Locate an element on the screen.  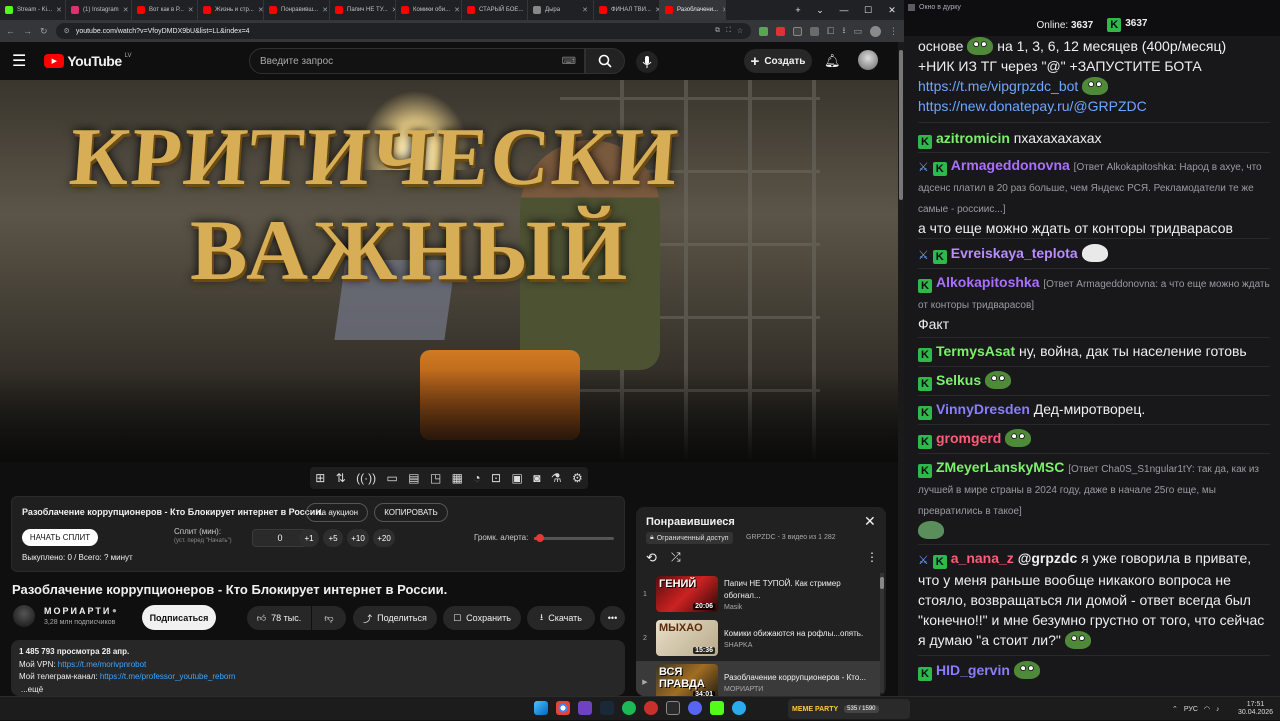
playlist-scroll-thumb is located at coordinates (882, 583).